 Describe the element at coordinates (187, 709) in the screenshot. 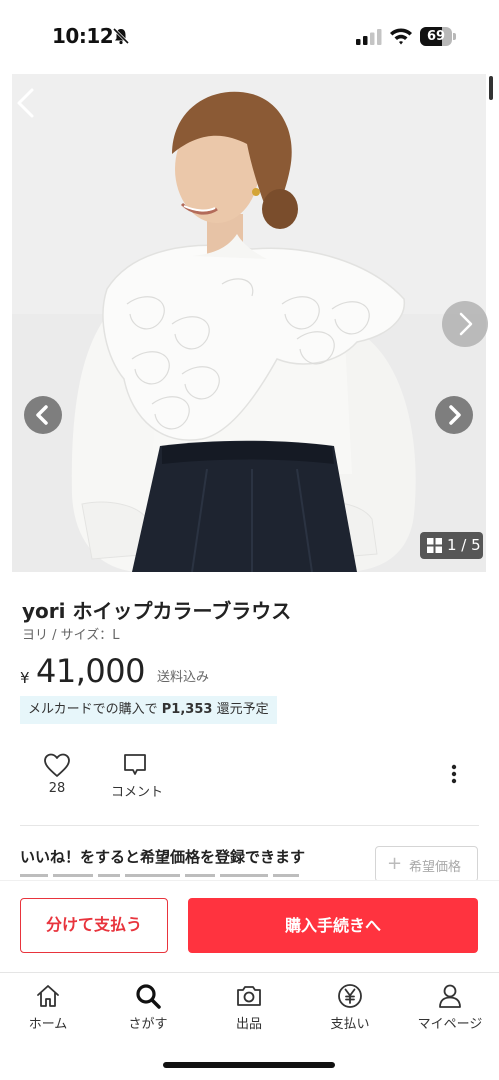

I see `point-value: P1,353` at that location.